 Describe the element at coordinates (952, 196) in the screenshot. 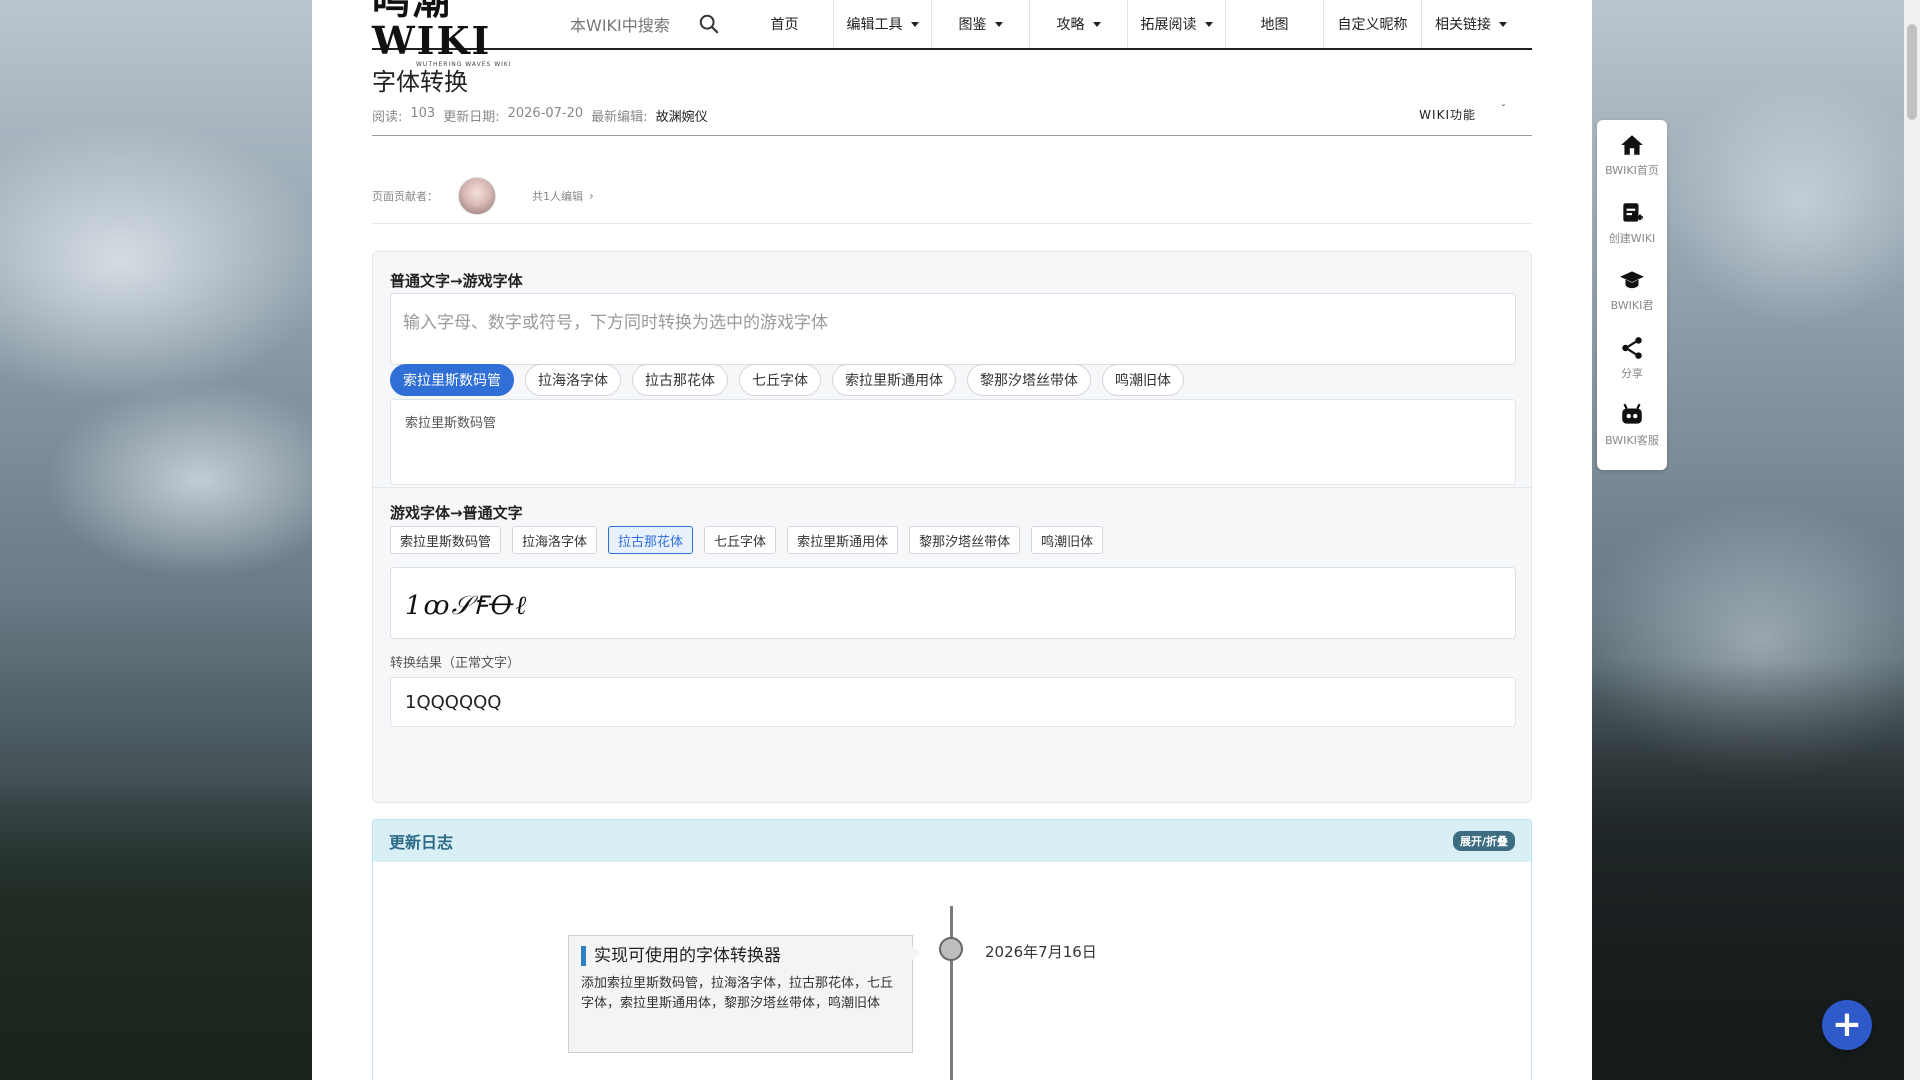

I see `contributors-row: 页面贡献者： 共1人编辑 ›` at that location.